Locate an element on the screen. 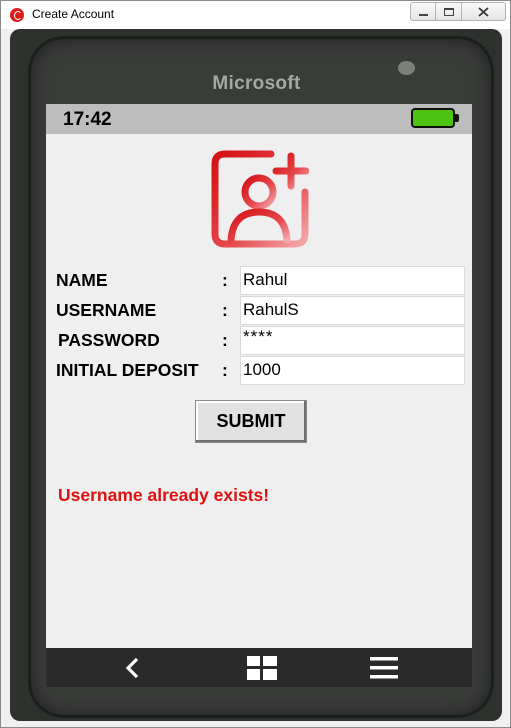  deposit-row: INITIAL DEPOSIT : 1000 is located at coordinates (261, 370).